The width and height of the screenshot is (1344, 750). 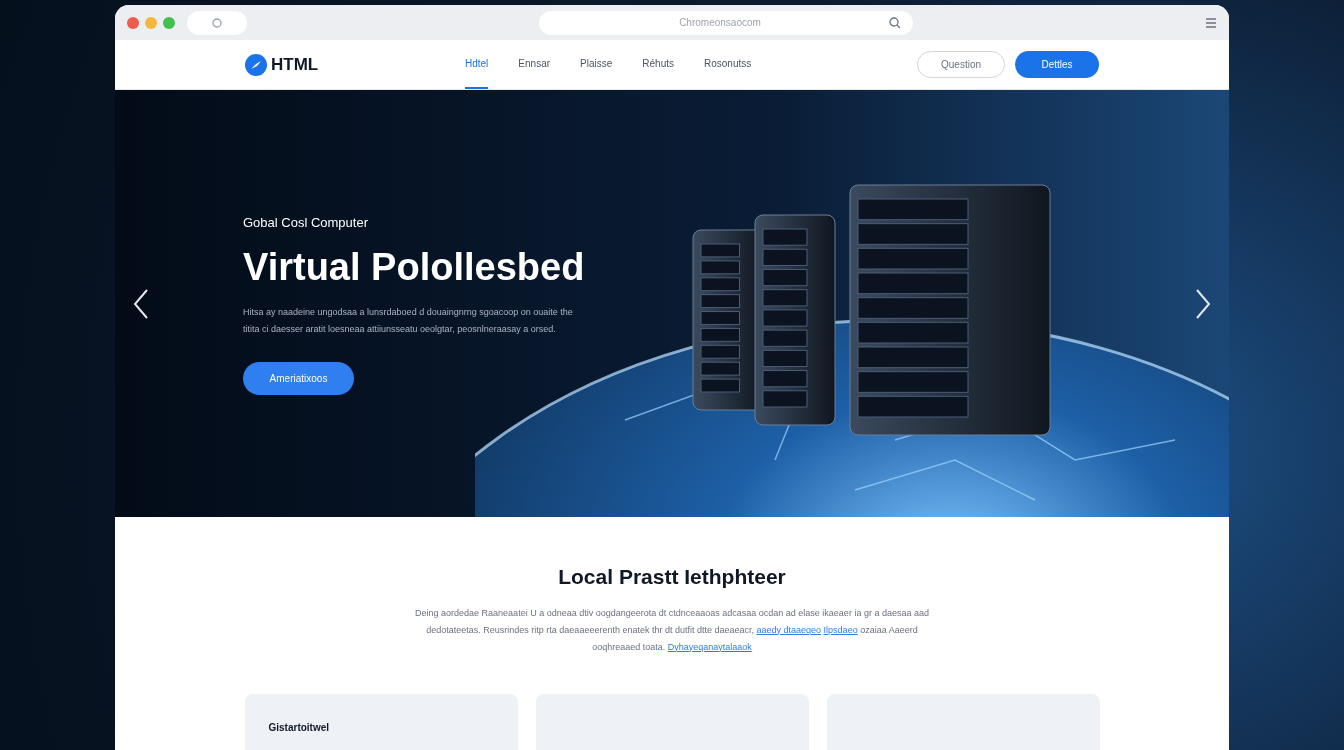 What do you see at coordinates (596, 64) in the screenshot?
I see `nav-link: Plaisse` at bounding box center [596, 64].